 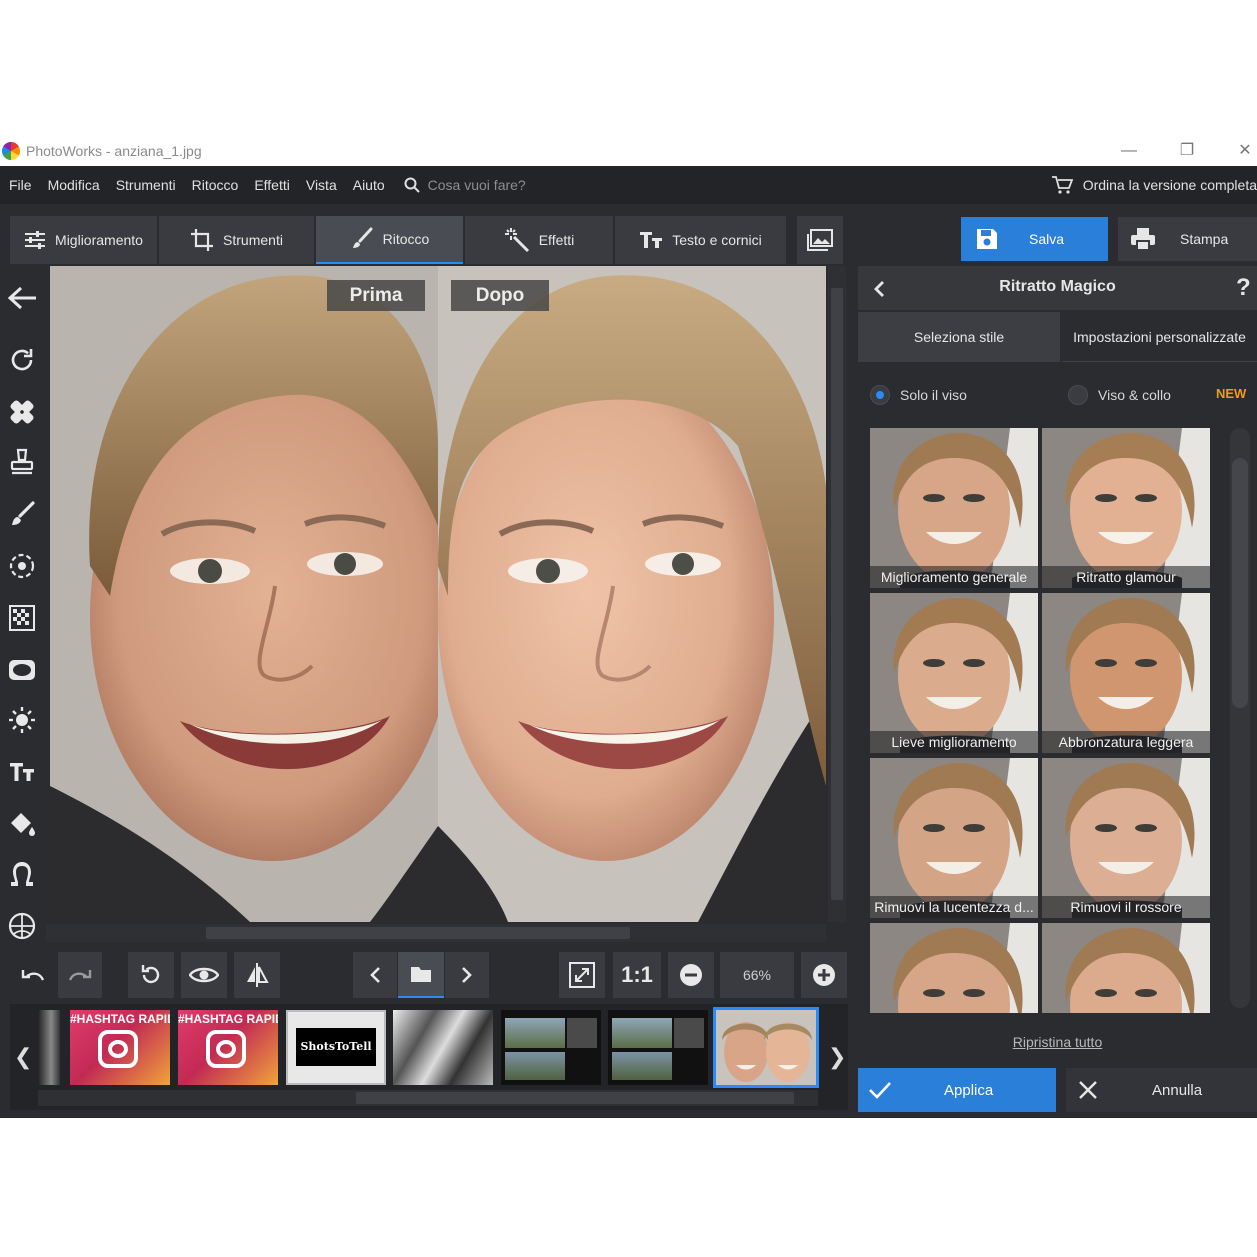 I want to click on next-photo-button, so click(x=467, y=975).